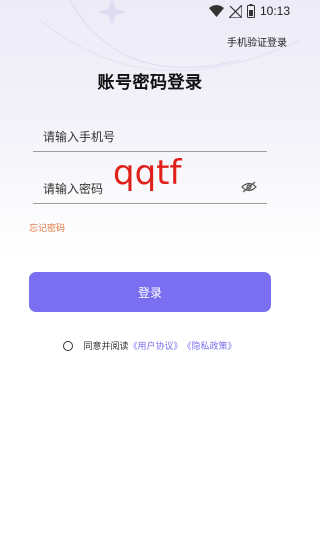 The height and width of the screenshot is (533, 320). I want to click on hide-password-icon, so click(249, 187).